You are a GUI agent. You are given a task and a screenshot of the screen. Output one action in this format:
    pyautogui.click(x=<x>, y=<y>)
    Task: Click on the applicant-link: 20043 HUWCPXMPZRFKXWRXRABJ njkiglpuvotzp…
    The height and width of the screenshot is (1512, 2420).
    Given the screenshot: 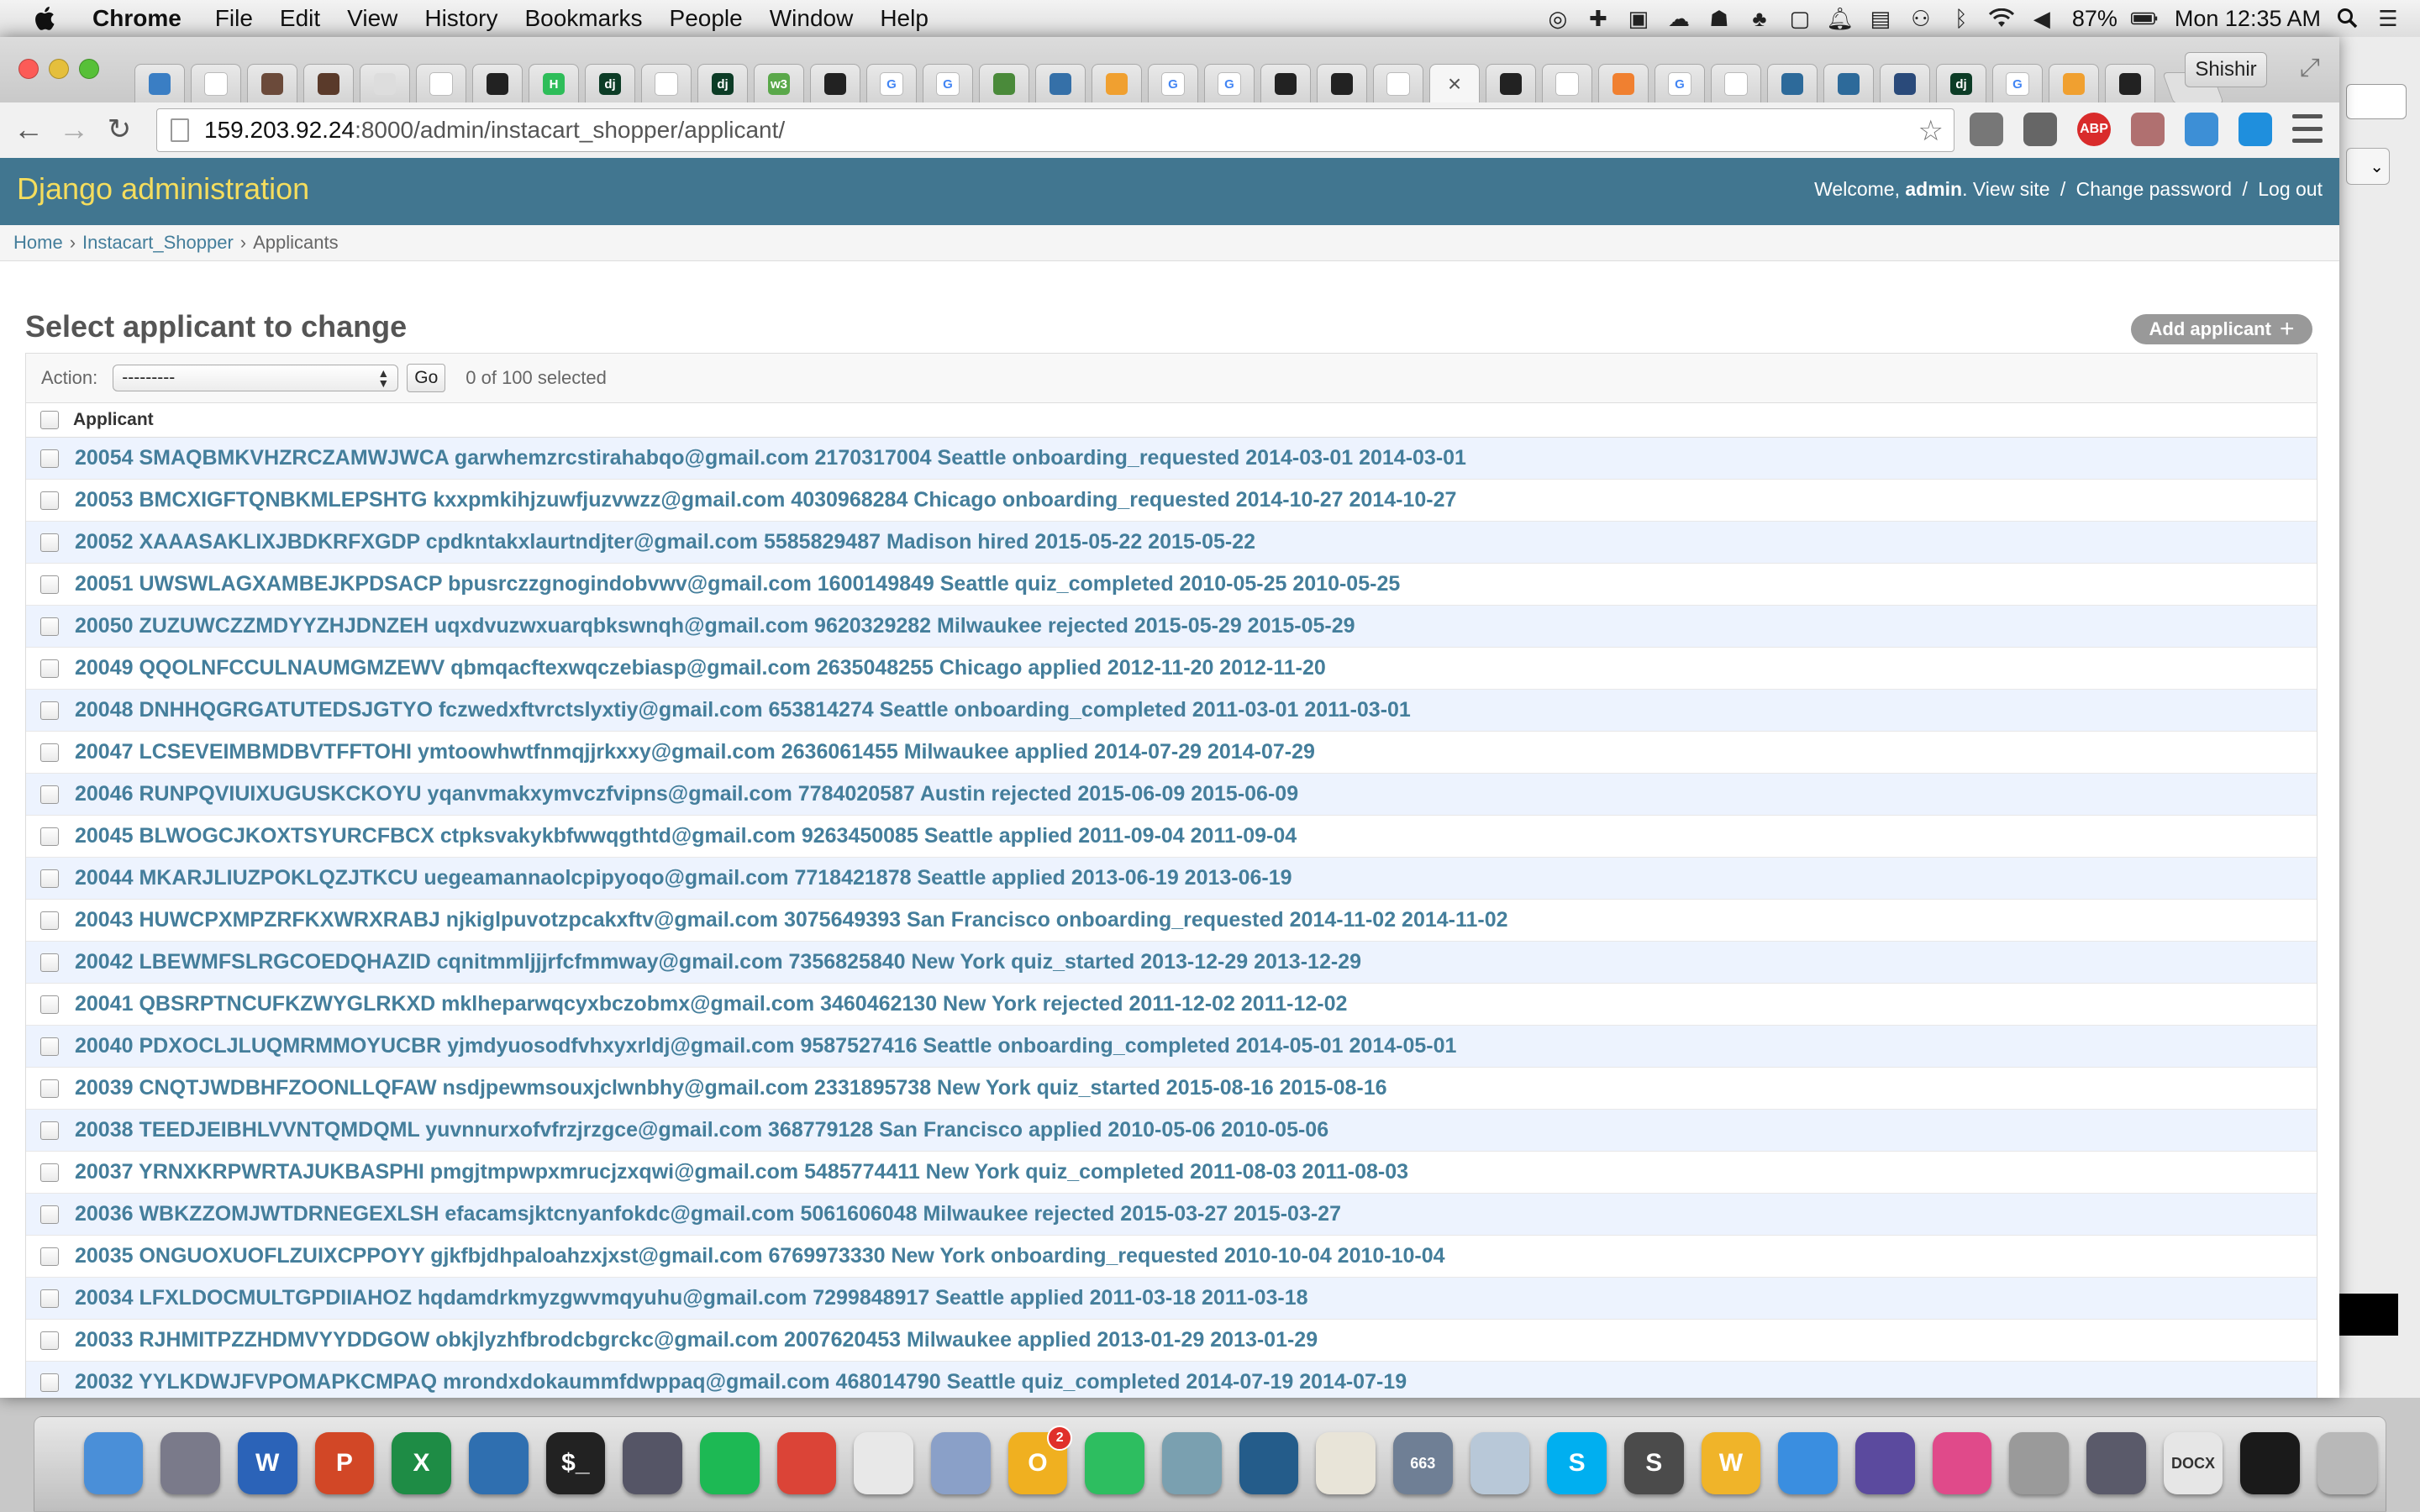 What is the action you would take?
    pyautogui.click(x=792, y=920)
    